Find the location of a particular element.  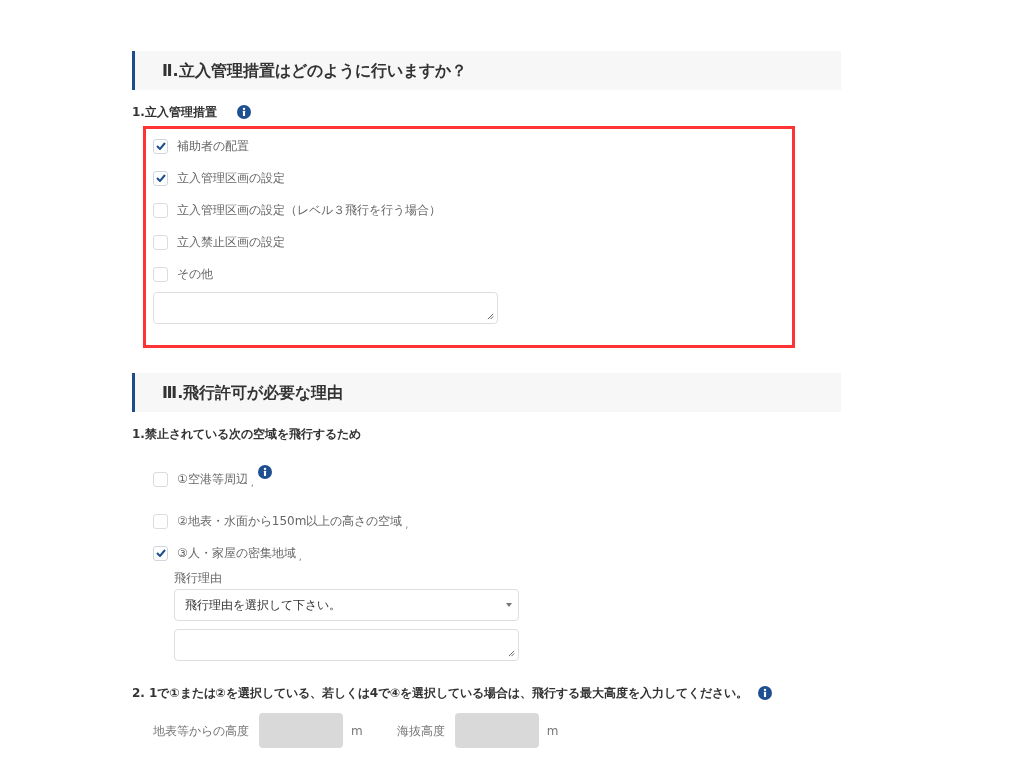

option-label: 立入管理区画の設定 is located at coordinates (231, 178).